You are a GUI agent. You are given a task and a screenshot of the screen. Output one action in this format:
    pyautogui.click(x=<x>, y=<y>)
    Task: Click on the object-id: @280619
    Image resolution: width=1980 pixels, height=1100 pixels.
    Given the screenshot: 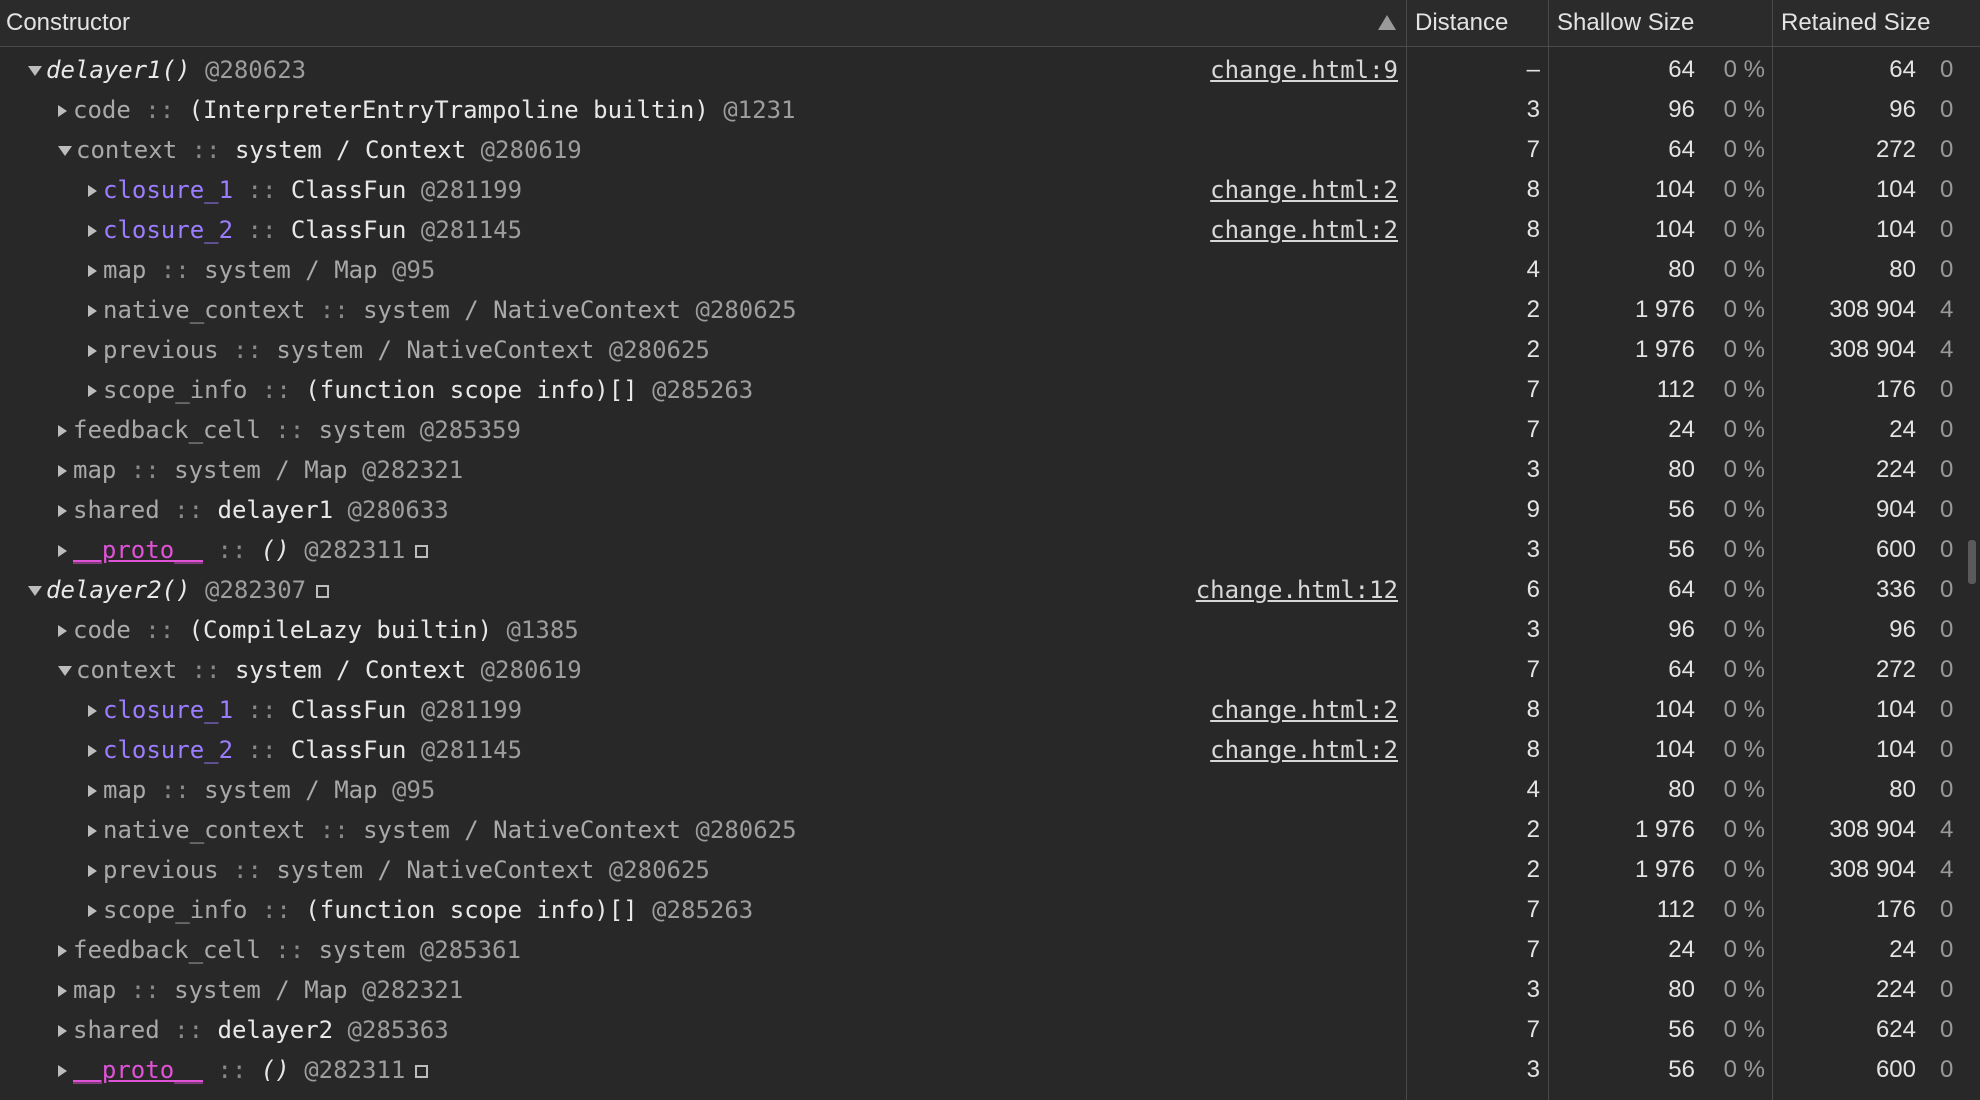 What is the action you would take?
    pyautogui.click(x=531, y=670)
    